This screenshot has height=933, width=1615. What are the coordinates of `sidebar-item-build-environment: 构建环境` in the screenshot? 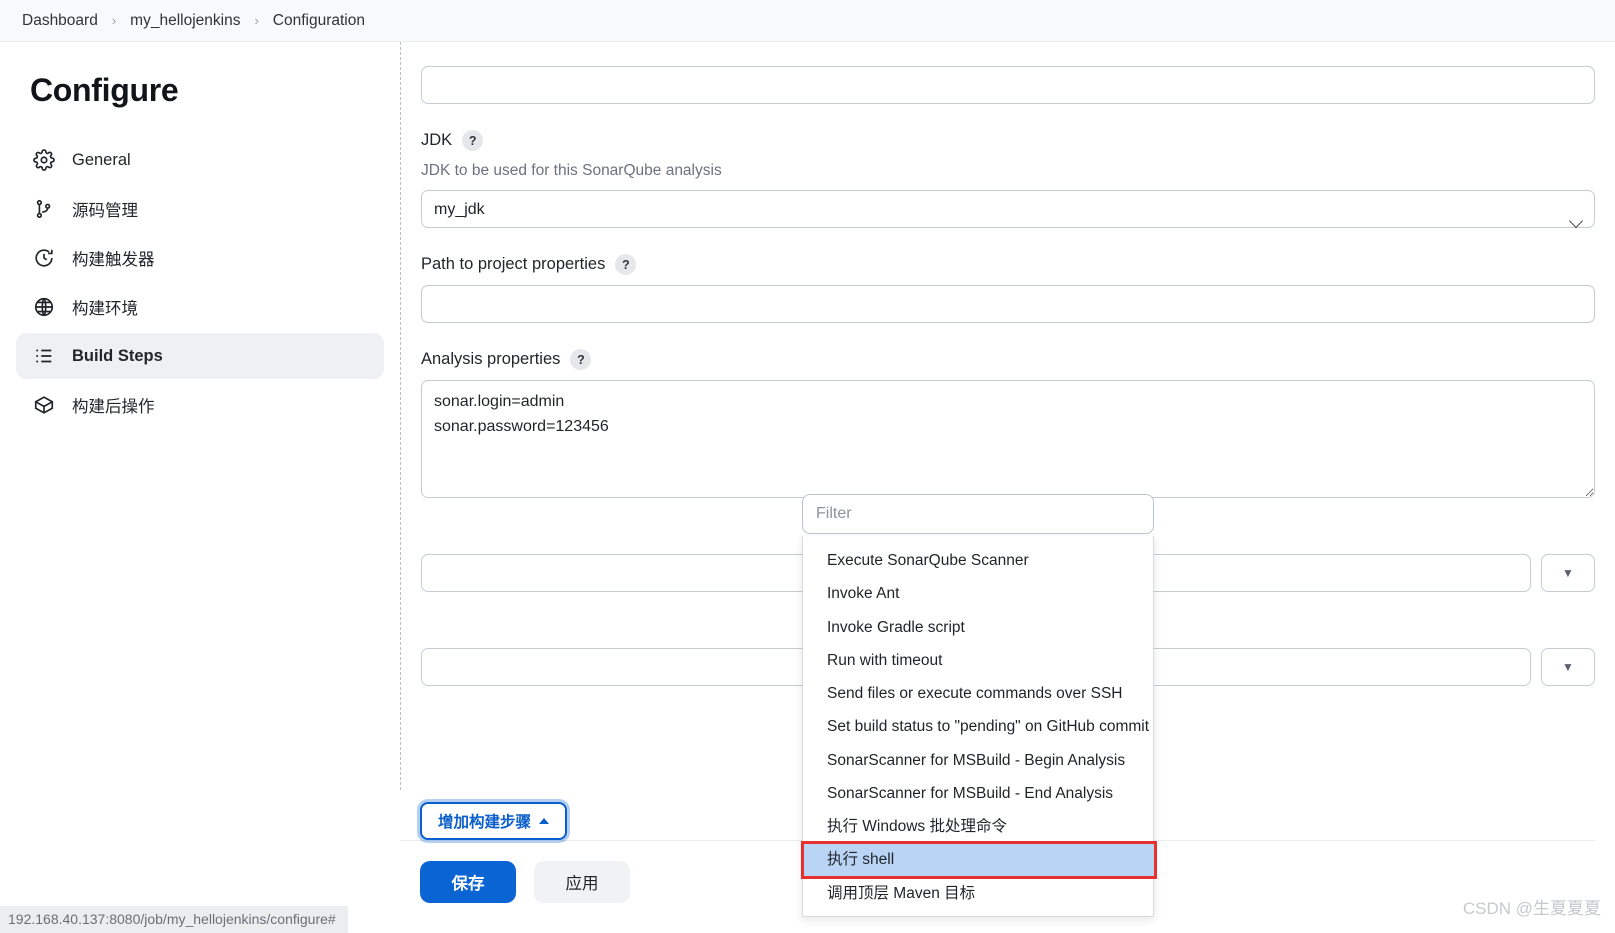 It's located at (200, 307).